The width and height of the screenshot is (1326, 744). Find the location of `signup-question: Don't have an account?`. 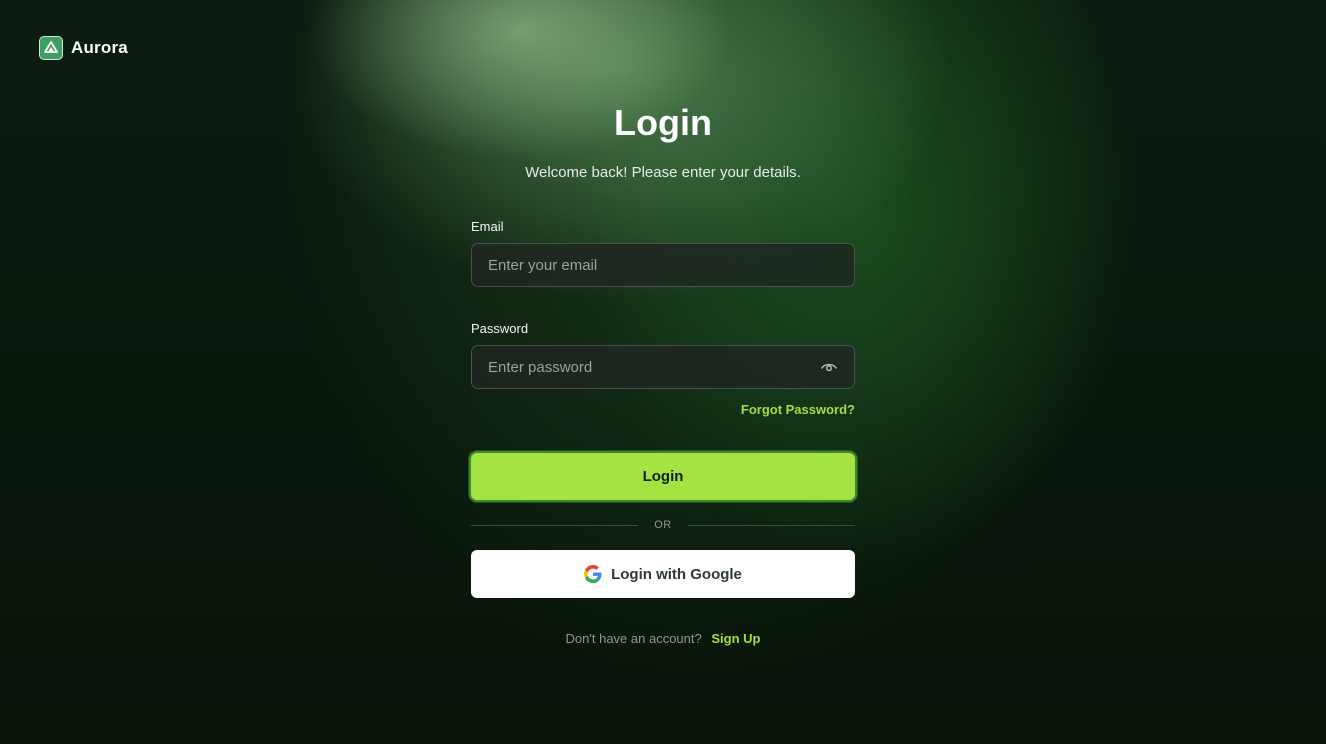

signup-question: Don't have an account? is located at coordinates (633, 638).